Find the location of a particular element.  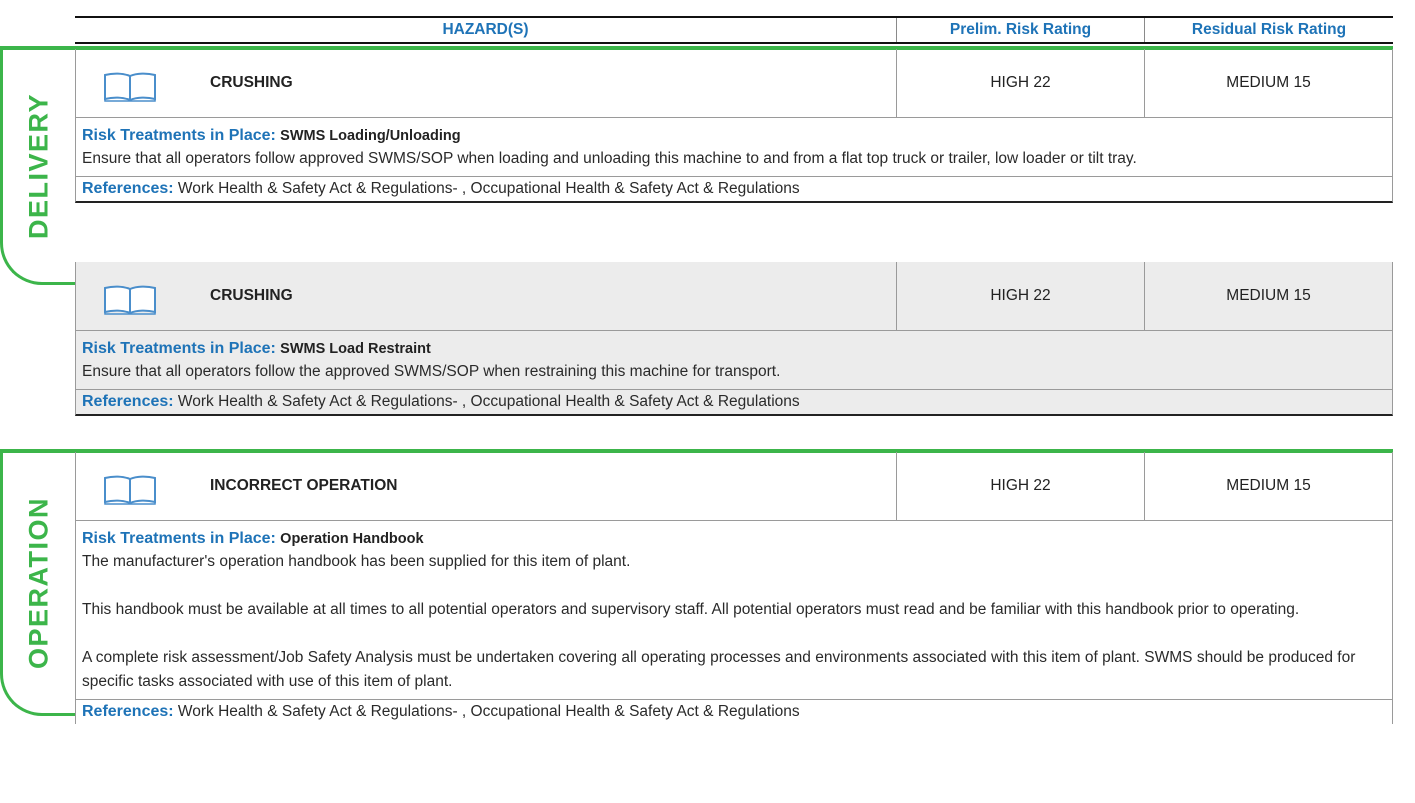

section-tab-operation: OPERATION is located at coordinates (37, 583).